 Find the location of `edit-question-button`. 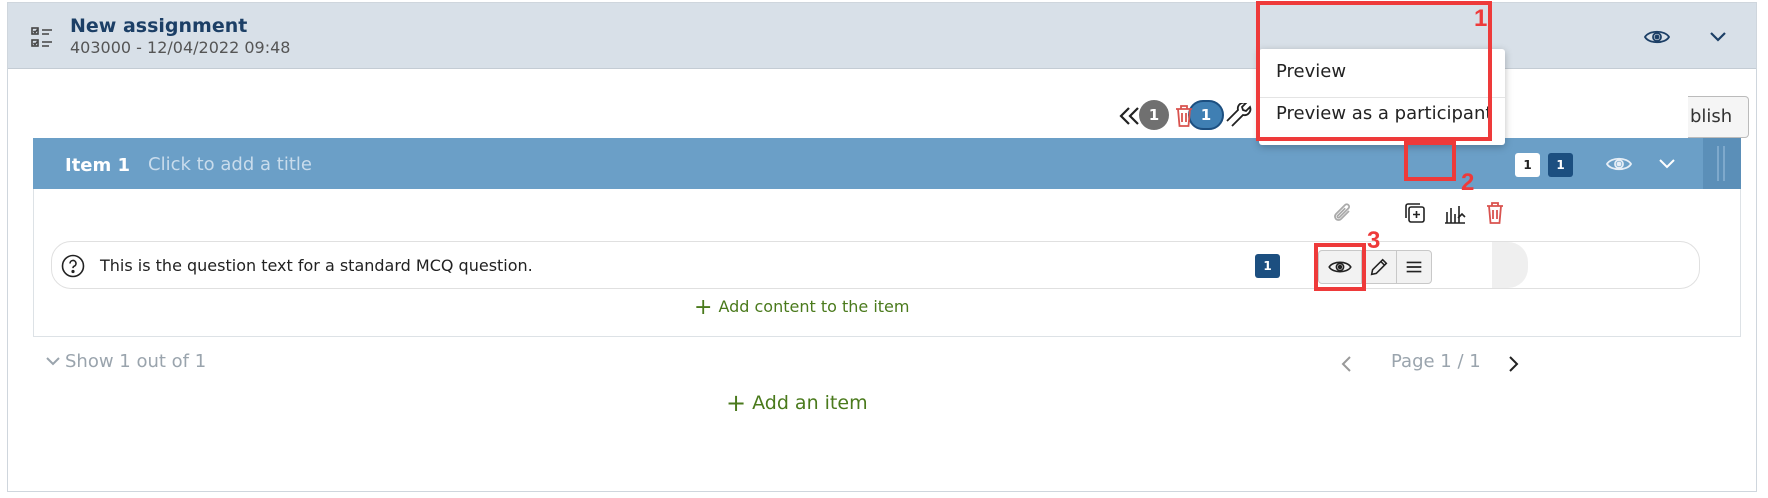

edit-question-button is located at coordinates (1379, 267).